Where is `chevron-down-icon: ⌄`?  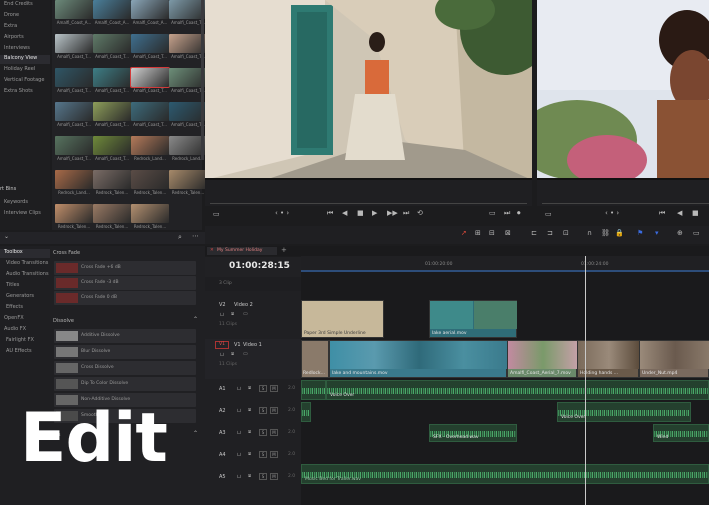
chevron-down-icon: ⌄ is located at coordinates (6, 236).